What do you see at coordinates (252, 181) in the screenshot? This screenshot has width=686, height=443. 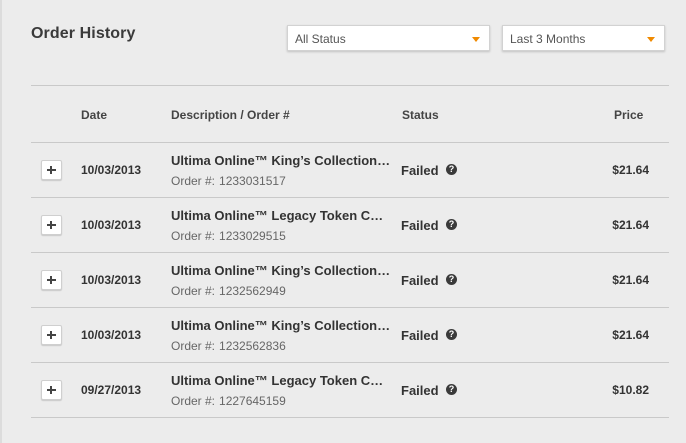 I see `order-number: 1233031517` at bounding box center [252, 181].